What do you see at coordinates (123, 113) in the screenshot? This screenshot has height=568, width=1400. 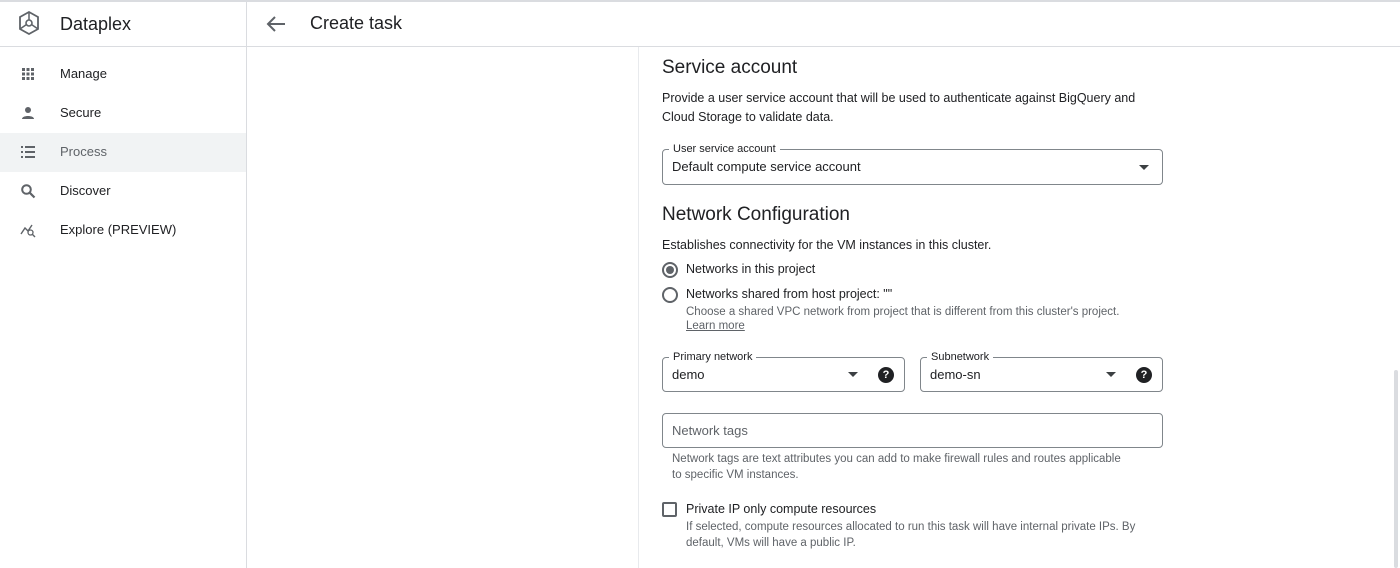 I see `sidebar-item-secure: Secure` at bounding box center [123, 113].